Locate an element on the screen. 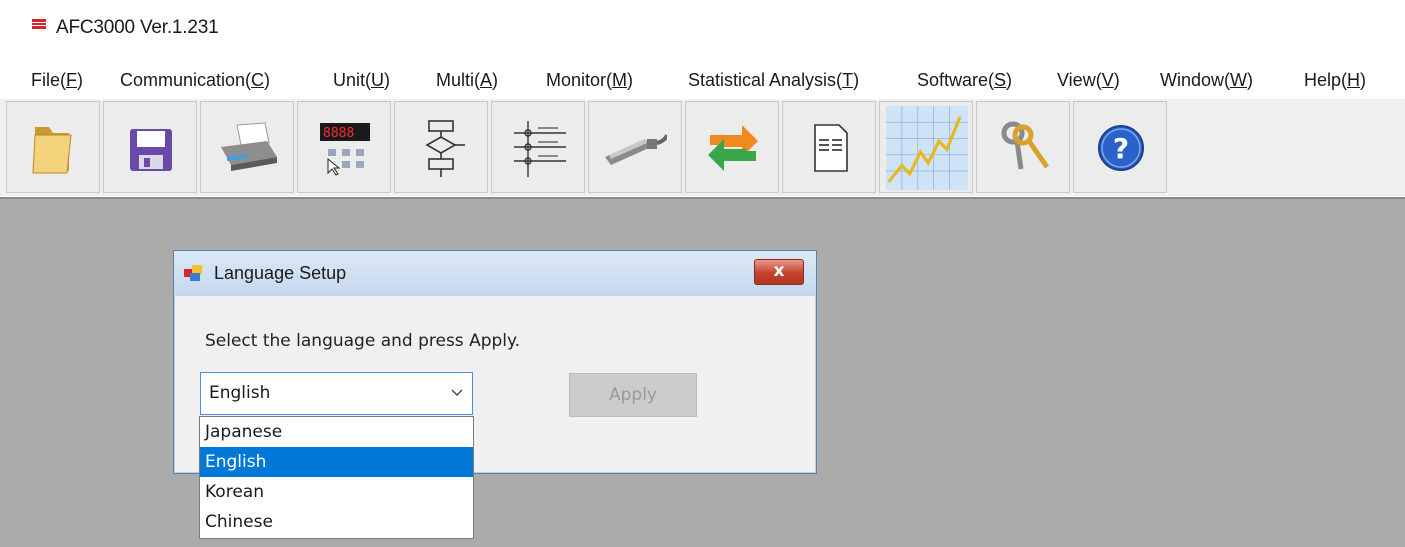 The width and height of the screenshot is (1405, 547). help-question-icon: ? is located at coordinates (1121, 148).